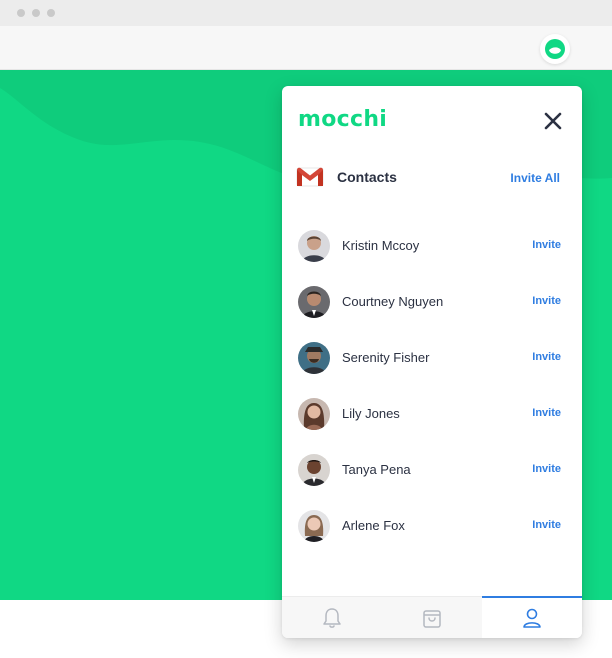 Image resolution: width=612 pixels, height=658 pixels. I want to click on gmail-icon, so click(310, 177).